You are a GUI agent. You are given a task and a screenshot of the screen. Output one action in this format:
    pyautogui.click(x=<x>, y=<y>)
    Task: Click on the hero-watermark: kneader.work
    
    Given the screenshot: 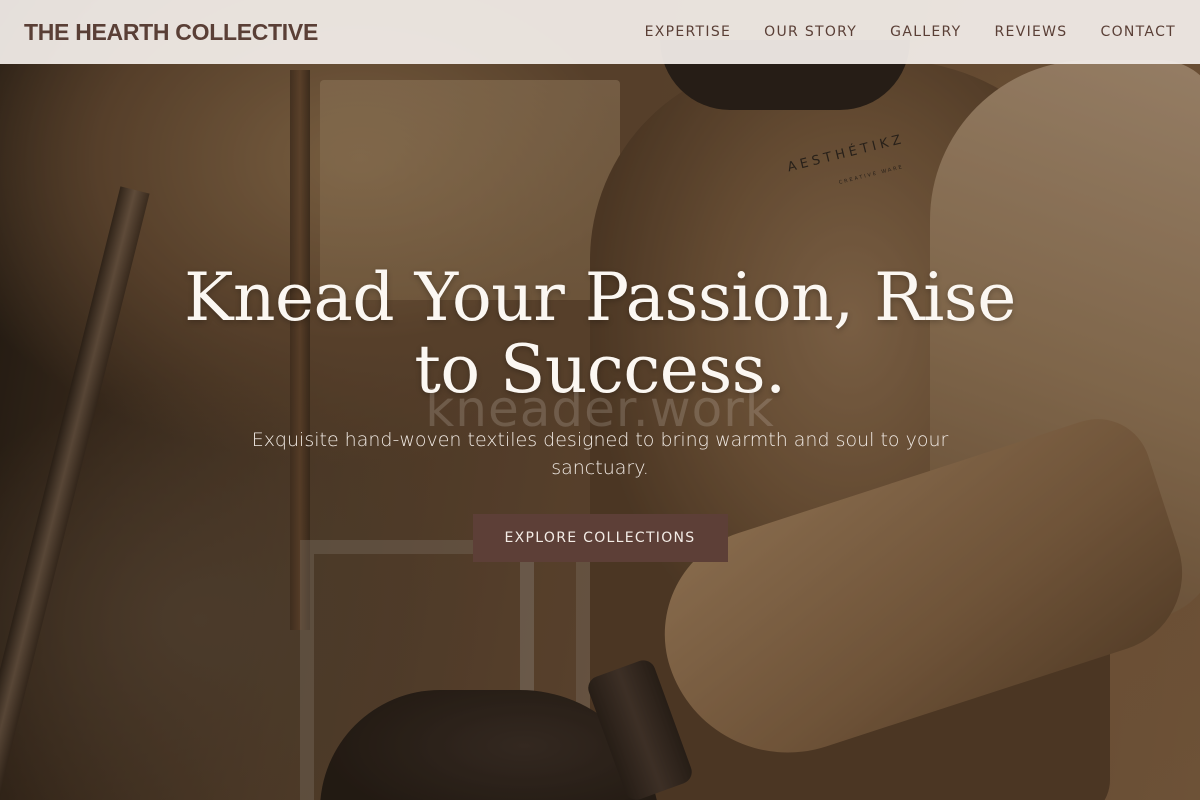 What is the action you would take?
    pyautogui.click(x=600, y=409)
    